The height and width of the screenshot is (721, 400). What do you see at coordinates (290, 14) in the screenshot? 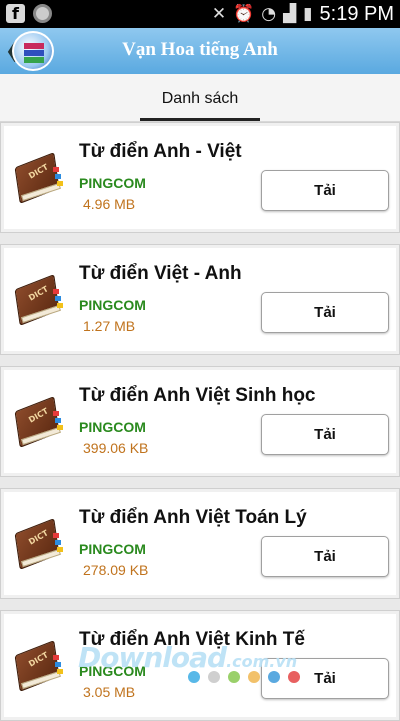
I see `signal-icon: ▟` at bounding box center [290, 14].